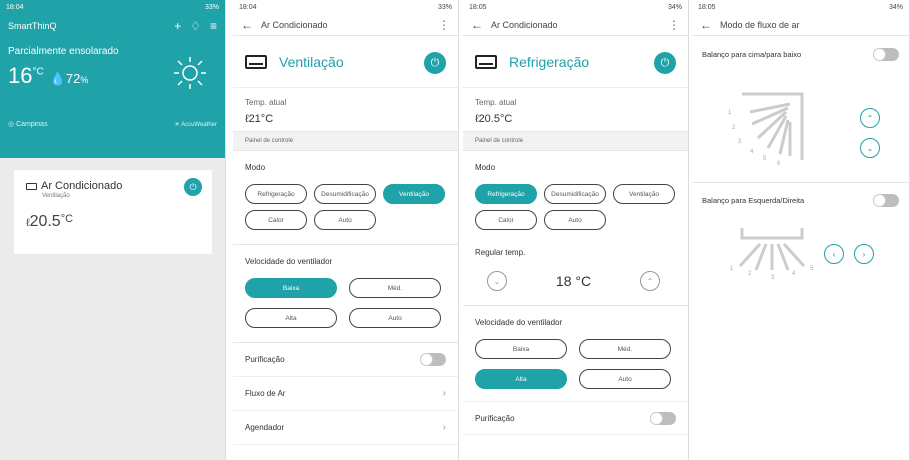 The image size is (910, 460). Describe the element at coordinates (752, 152) in the screenshot. I see `vertical-pos-4: 4` at that location.